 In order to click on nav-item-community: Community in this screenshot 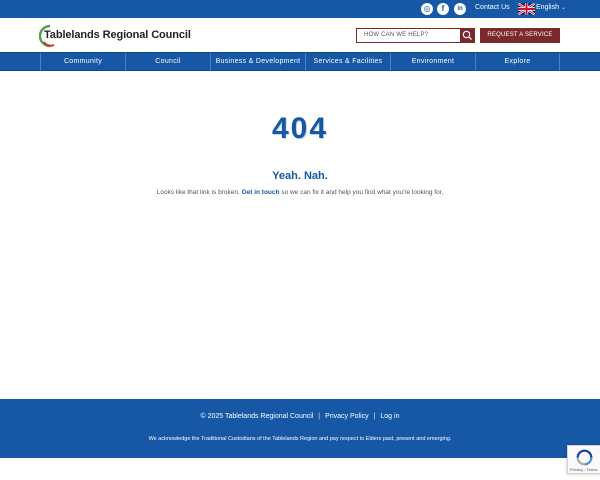, I will do `click(82, 62)`.